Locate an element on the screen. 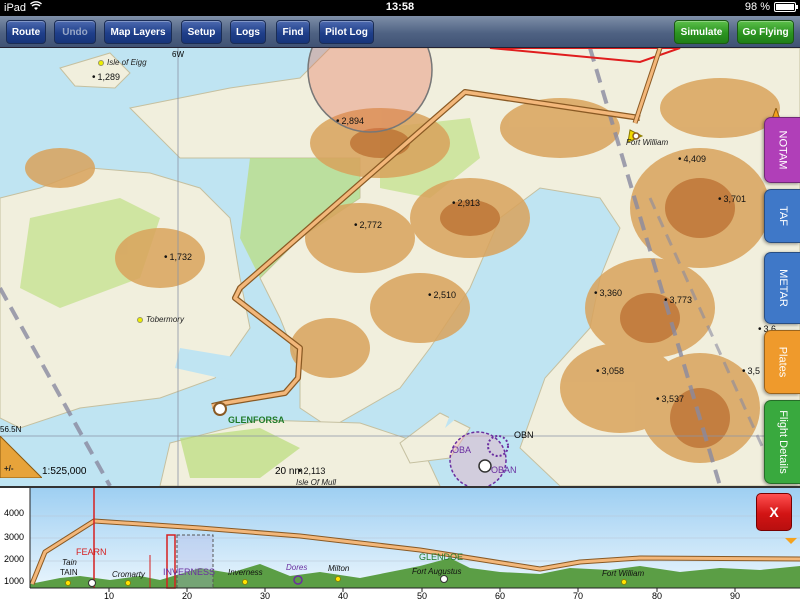  tab-plates: Plates is located at coordinates (782, 362).